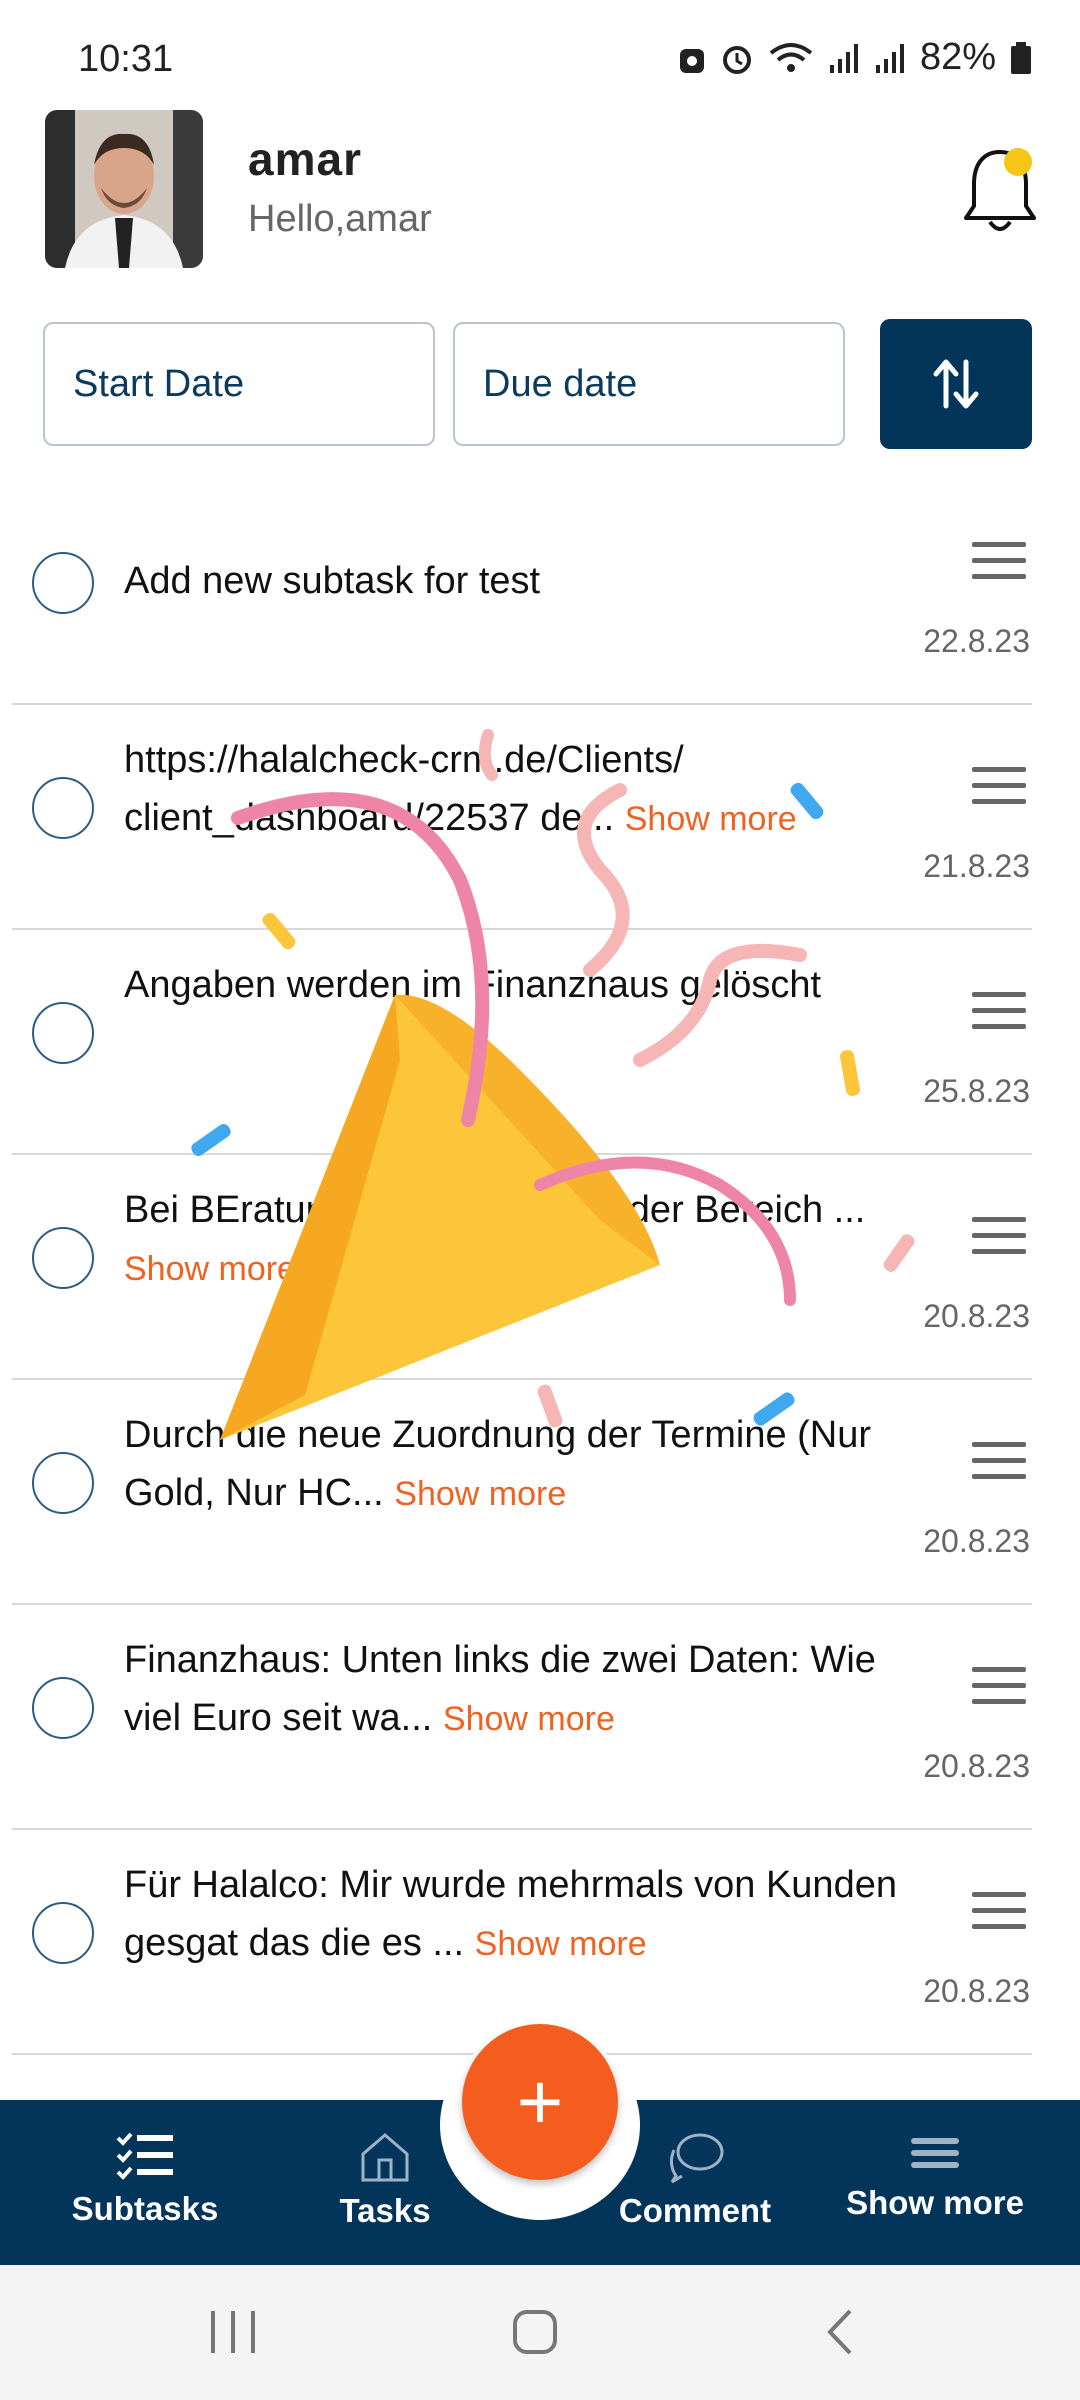 The height and width of the screenshot is (2400, 1080). What do you see at coordinates (473, 985) in the screenshot?
I see `task-text: Angaben werden im Finanzhaus gelöscht` at bounding box center [473, 985].